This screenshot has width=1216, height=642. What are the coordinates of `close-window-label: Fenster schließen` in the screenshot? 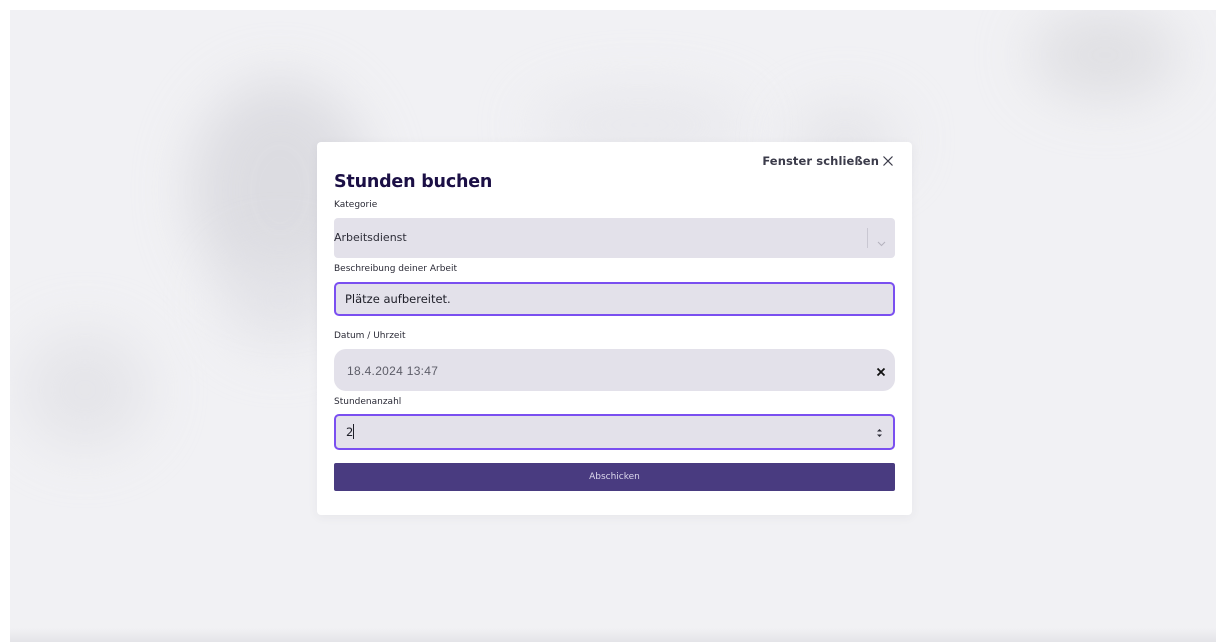 It's located at (820, 161).